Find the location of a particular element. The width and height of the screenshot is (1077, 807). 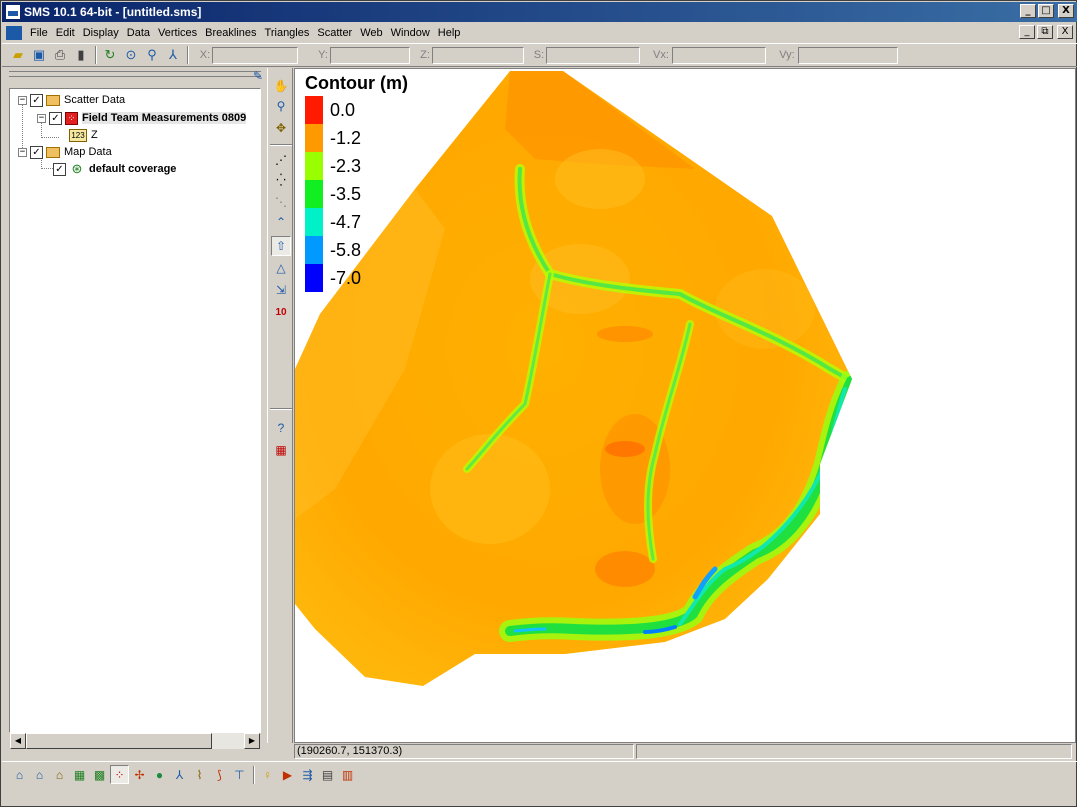

select-triangle-icon: ⇧ is located at coordinates (281, 246).